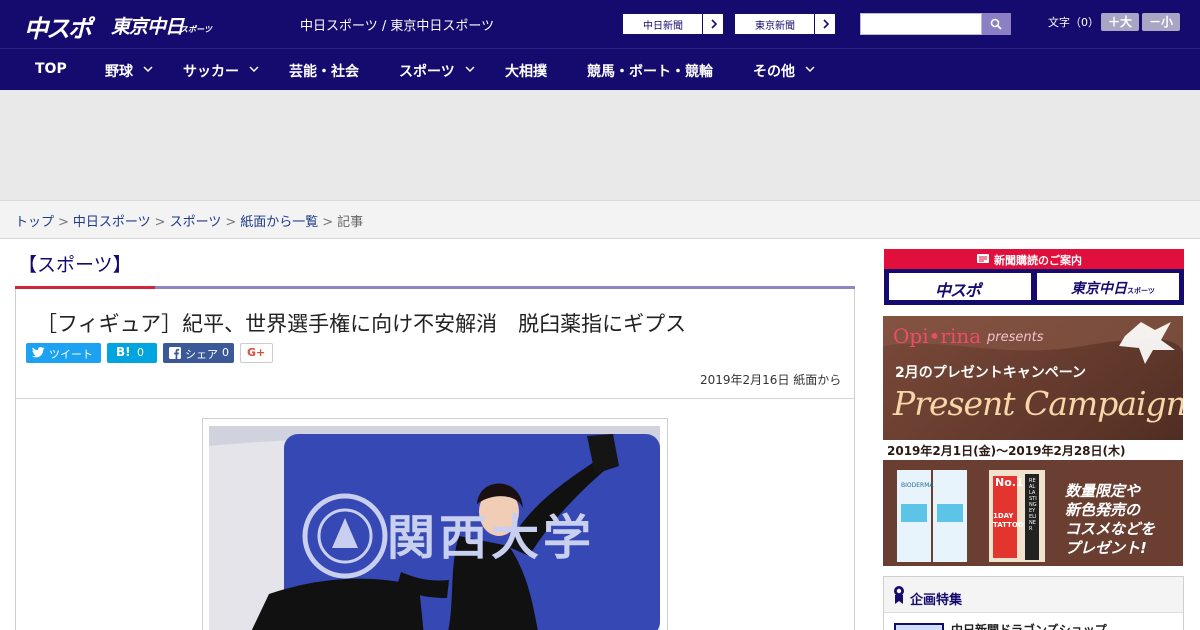 The image size is (1200, 630). I want to click on google-plus-button: G+, so click(256, 353).